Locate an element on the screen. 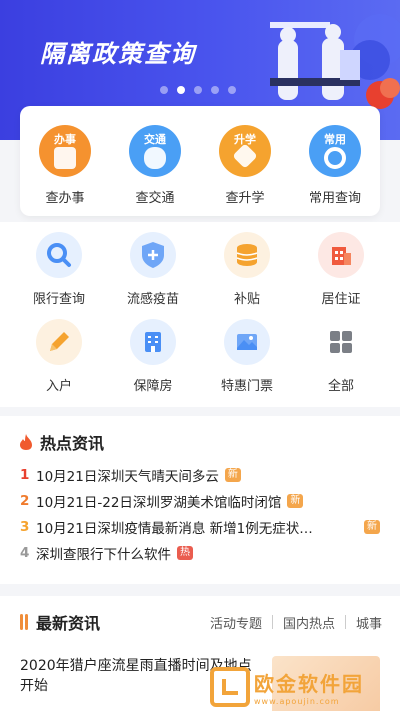 The width and height of the screenshot is (400, 711). service-label: 补贴 is located at coordinates (246, 299).